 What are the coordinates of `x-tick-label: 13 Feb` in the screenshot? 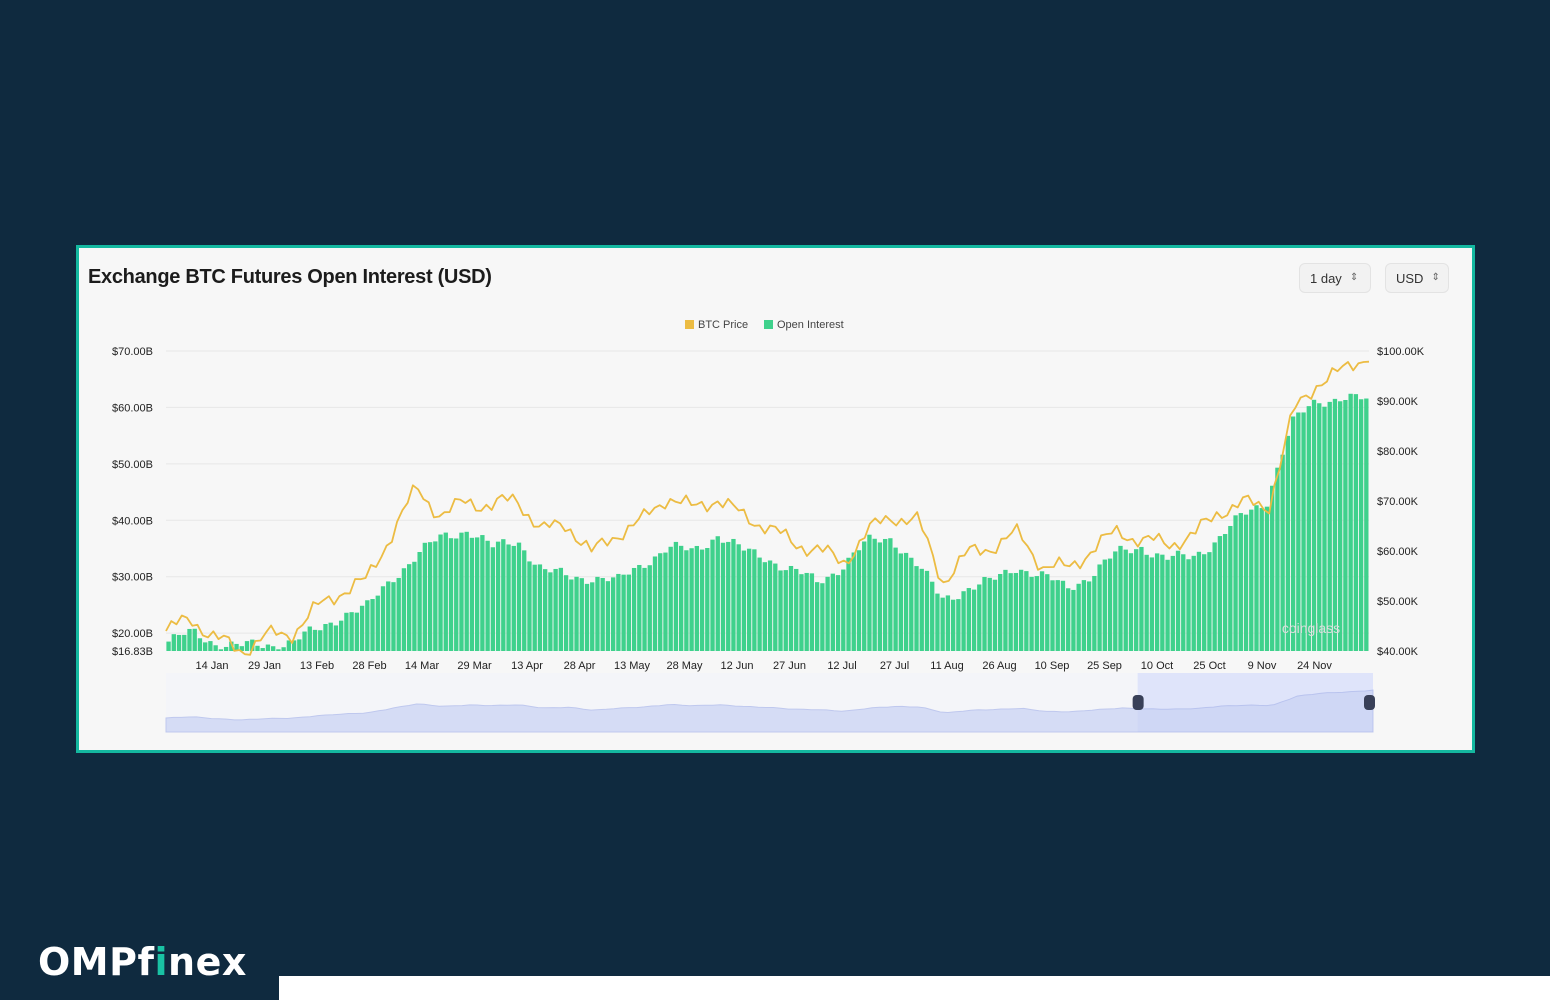 It's located at (317, 666).